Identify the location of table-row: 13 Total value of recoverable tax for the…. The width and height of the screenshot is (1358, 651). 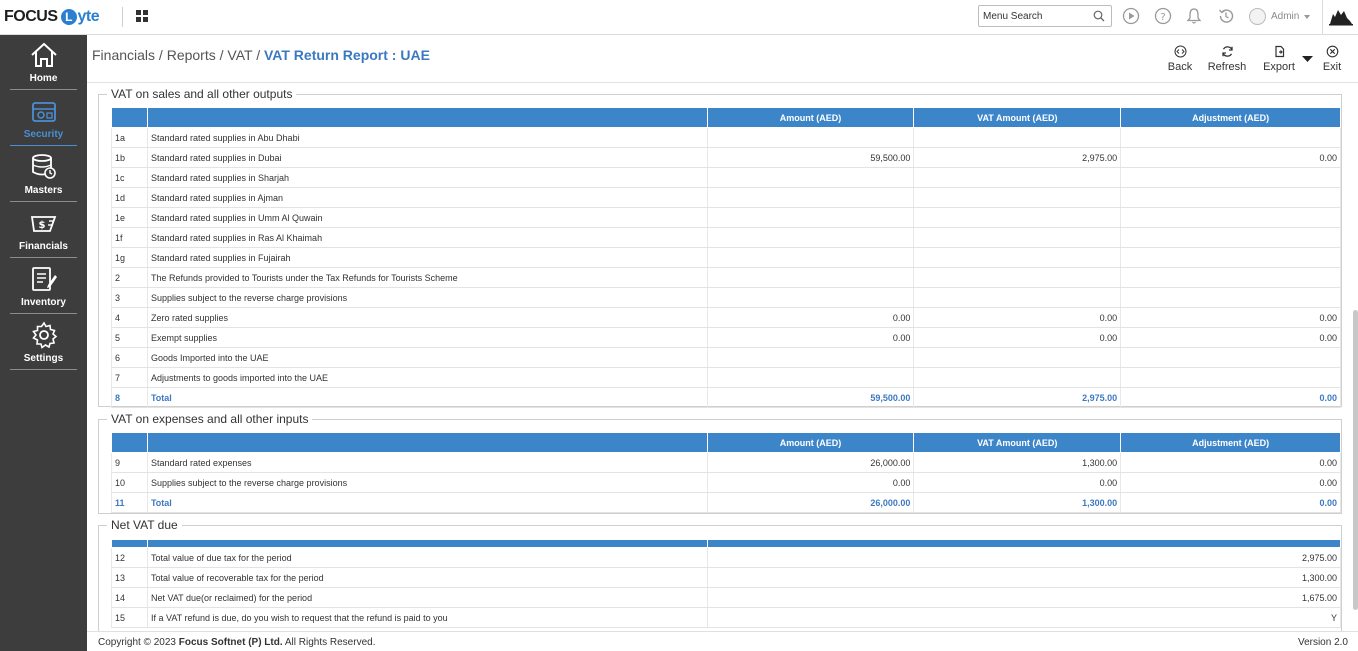
(726, 577).